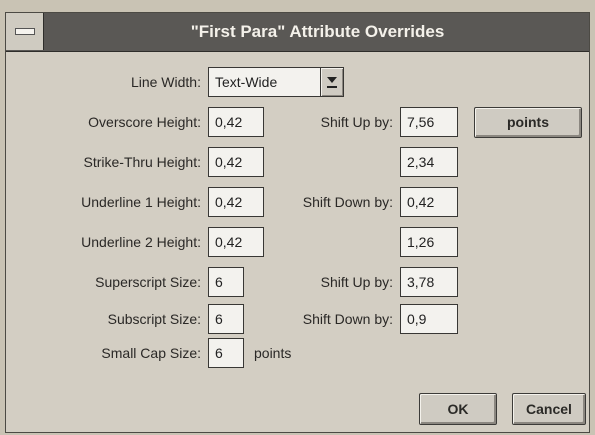  Describe the element at coordinates (317, 31) in the screenshot. I see `dialog-title: "First Para" Attribute Overrides` at that location.